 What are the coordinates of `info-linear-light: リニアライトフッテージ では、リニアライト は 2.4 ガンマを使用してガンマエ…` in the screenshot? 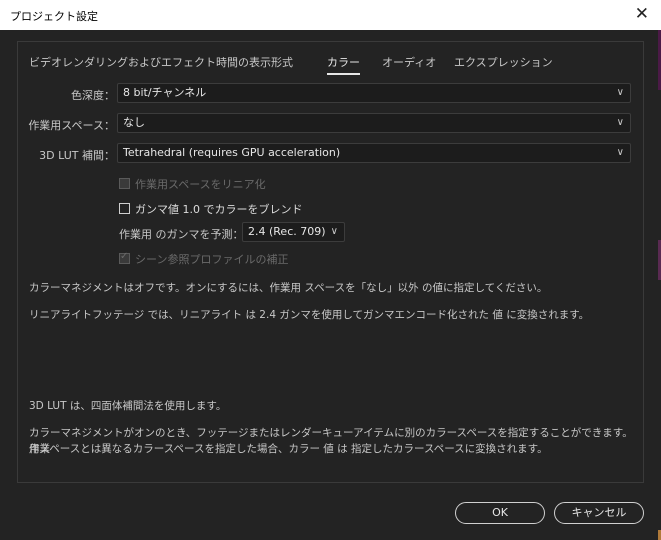 It's located at (309, 315).